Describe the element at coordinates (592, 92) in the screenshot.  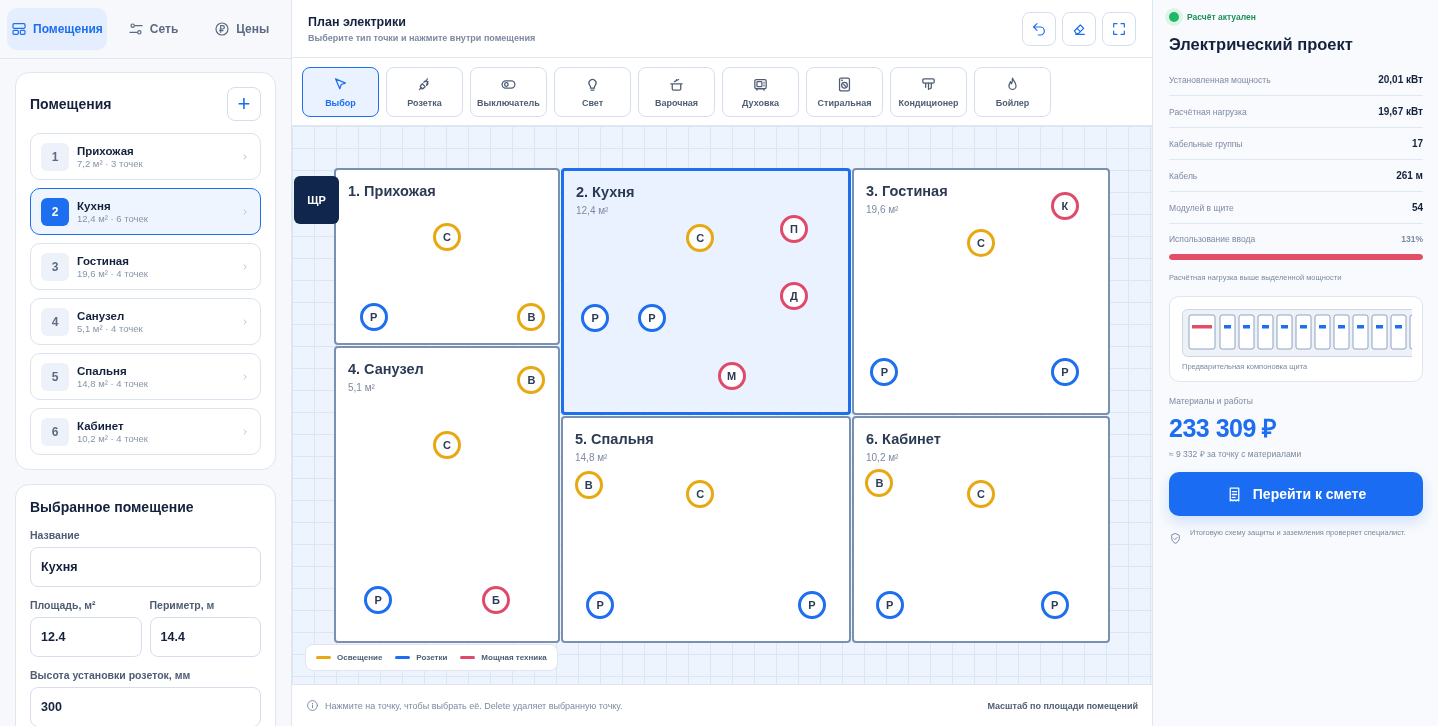
I see `tool-button: Свет` at that location.